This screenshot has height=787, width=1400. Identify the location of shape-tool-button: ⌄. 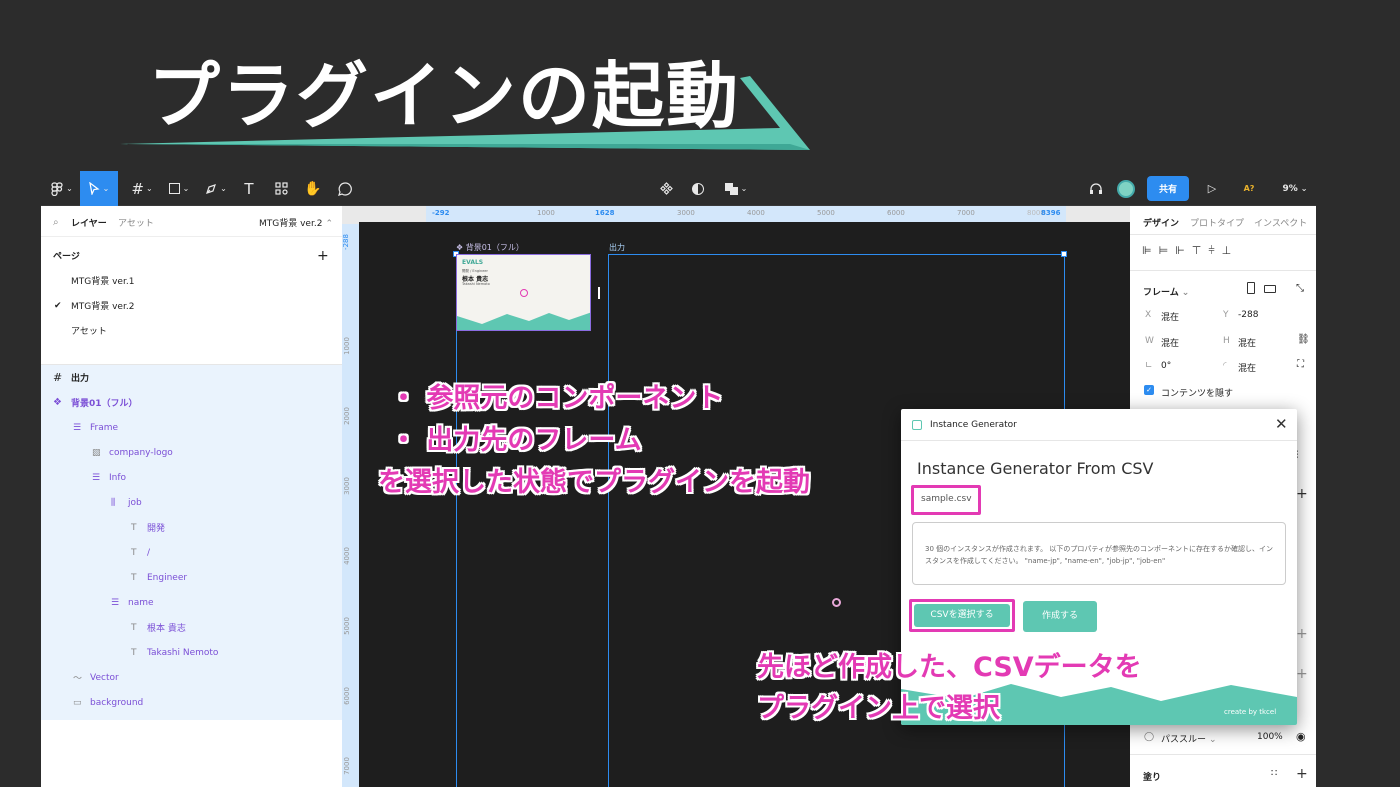
(179, 188).